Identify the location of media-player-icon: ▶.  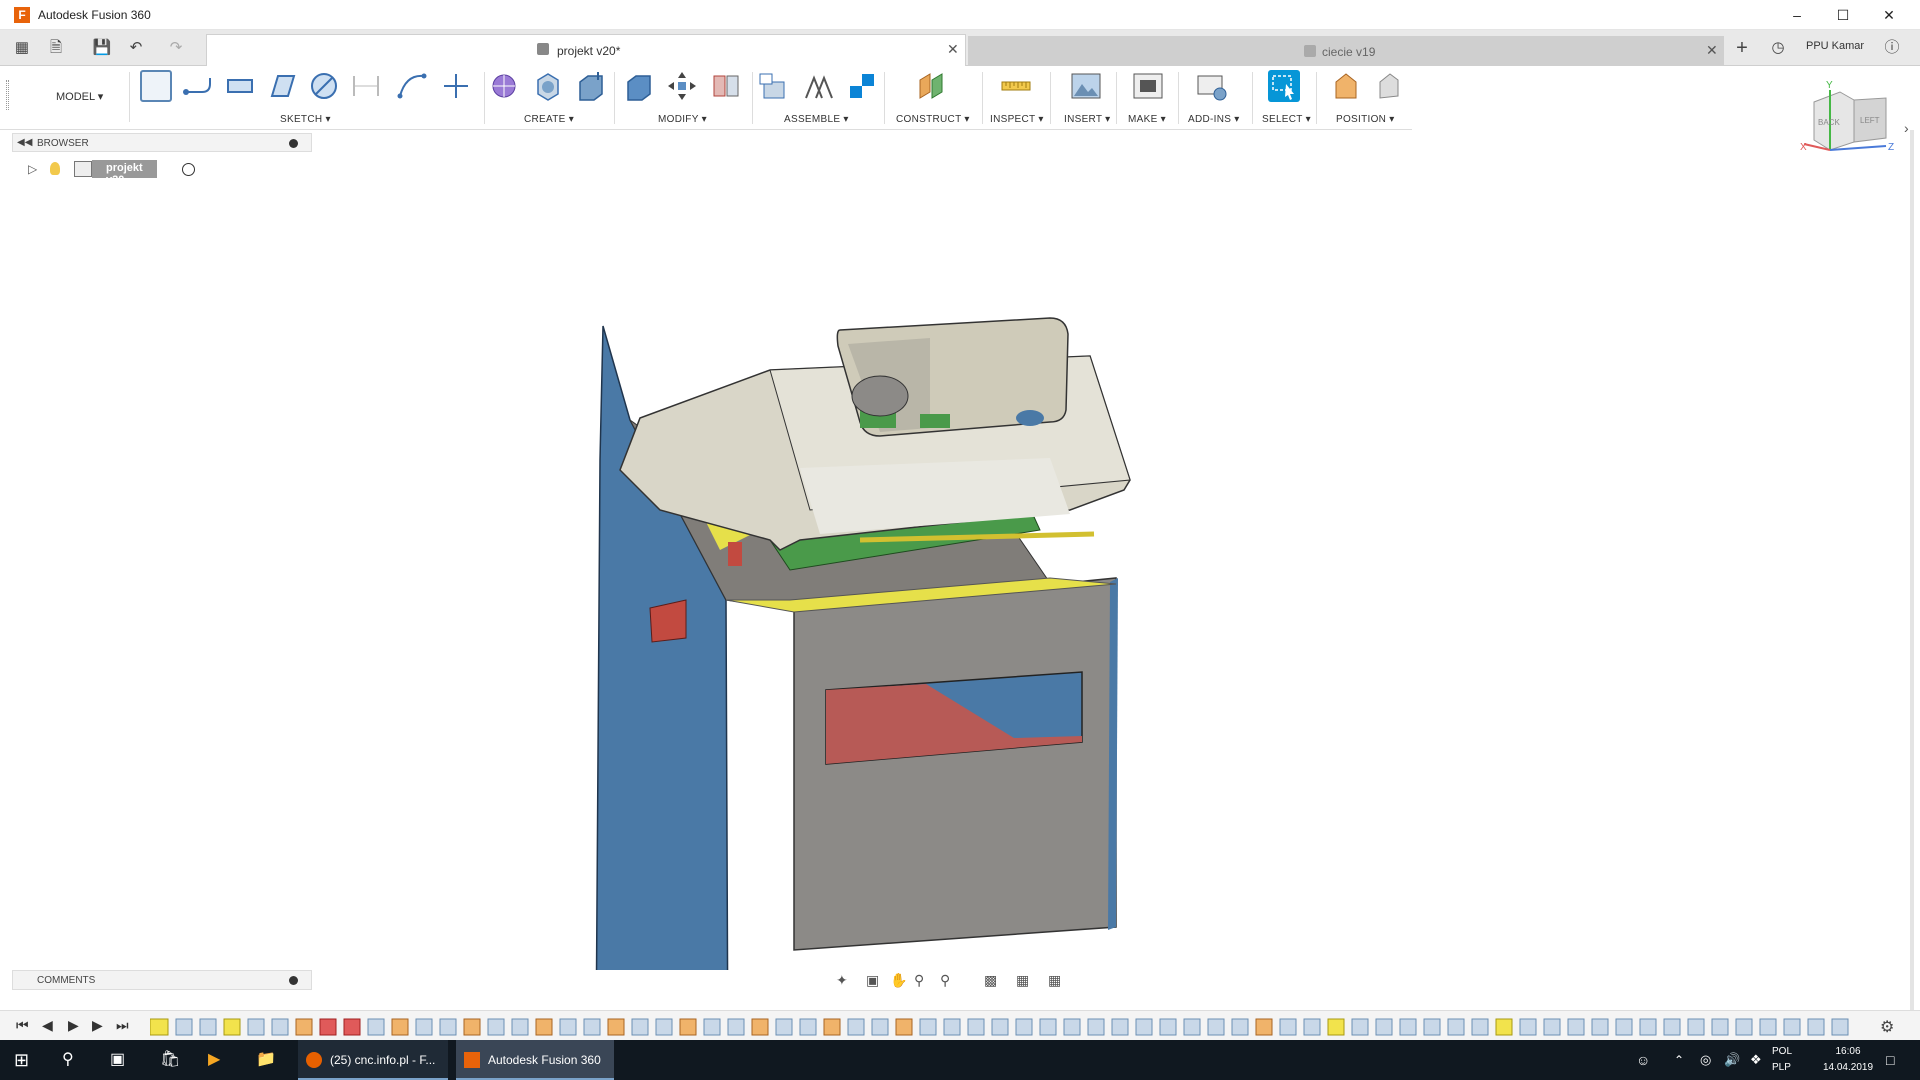
(214, 1060).